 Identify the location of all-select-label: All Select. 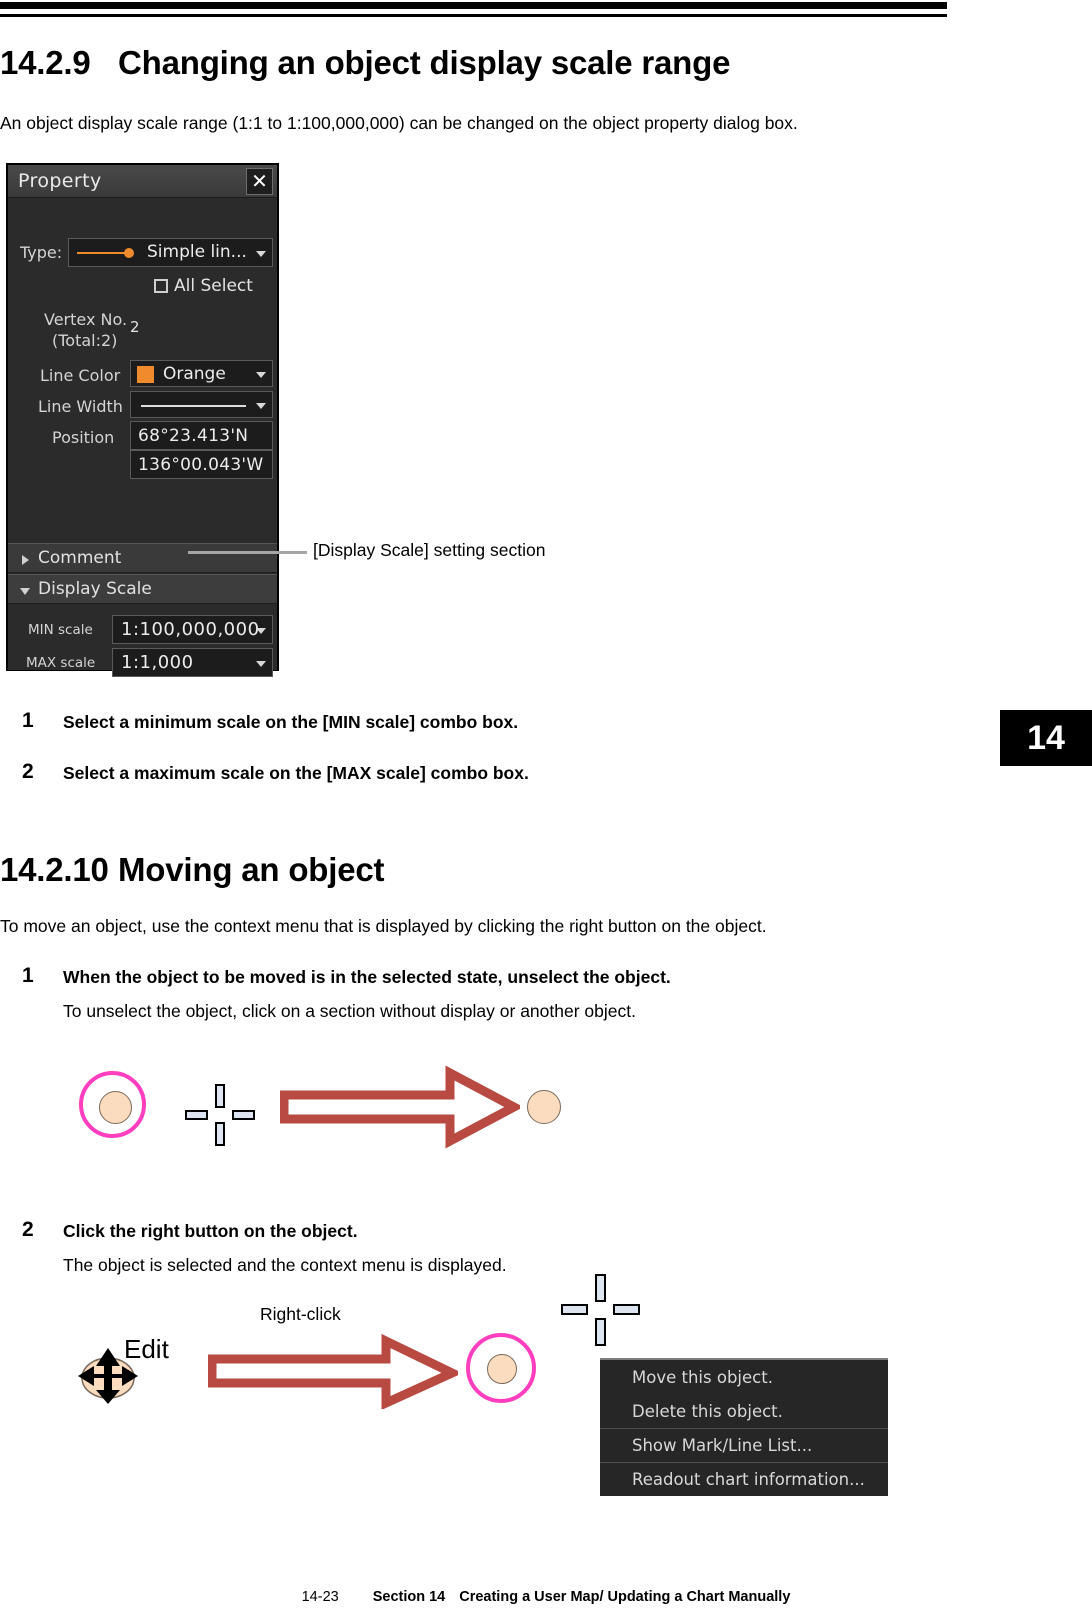
(213, 286).